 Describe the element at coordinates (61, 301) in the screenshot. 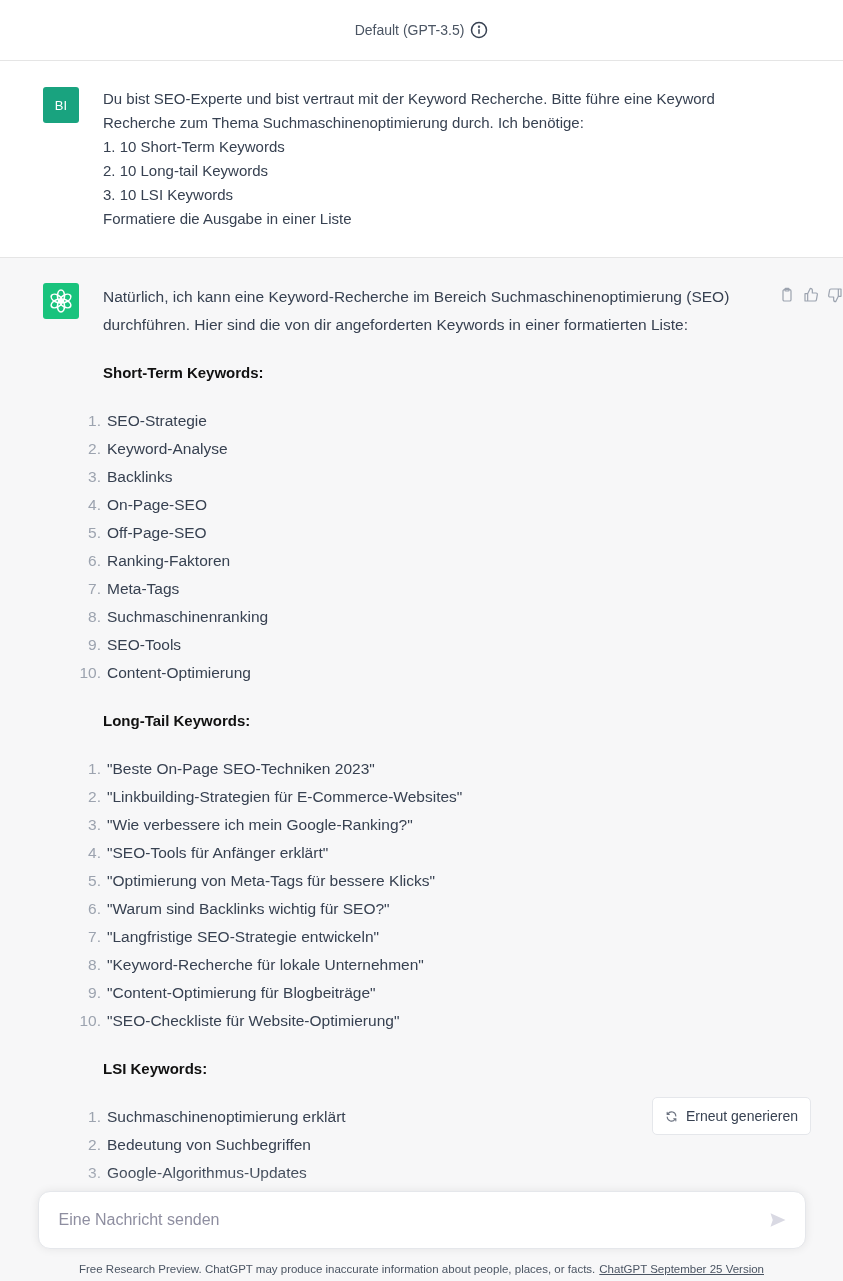

I see `assistant-avatar` at that location.